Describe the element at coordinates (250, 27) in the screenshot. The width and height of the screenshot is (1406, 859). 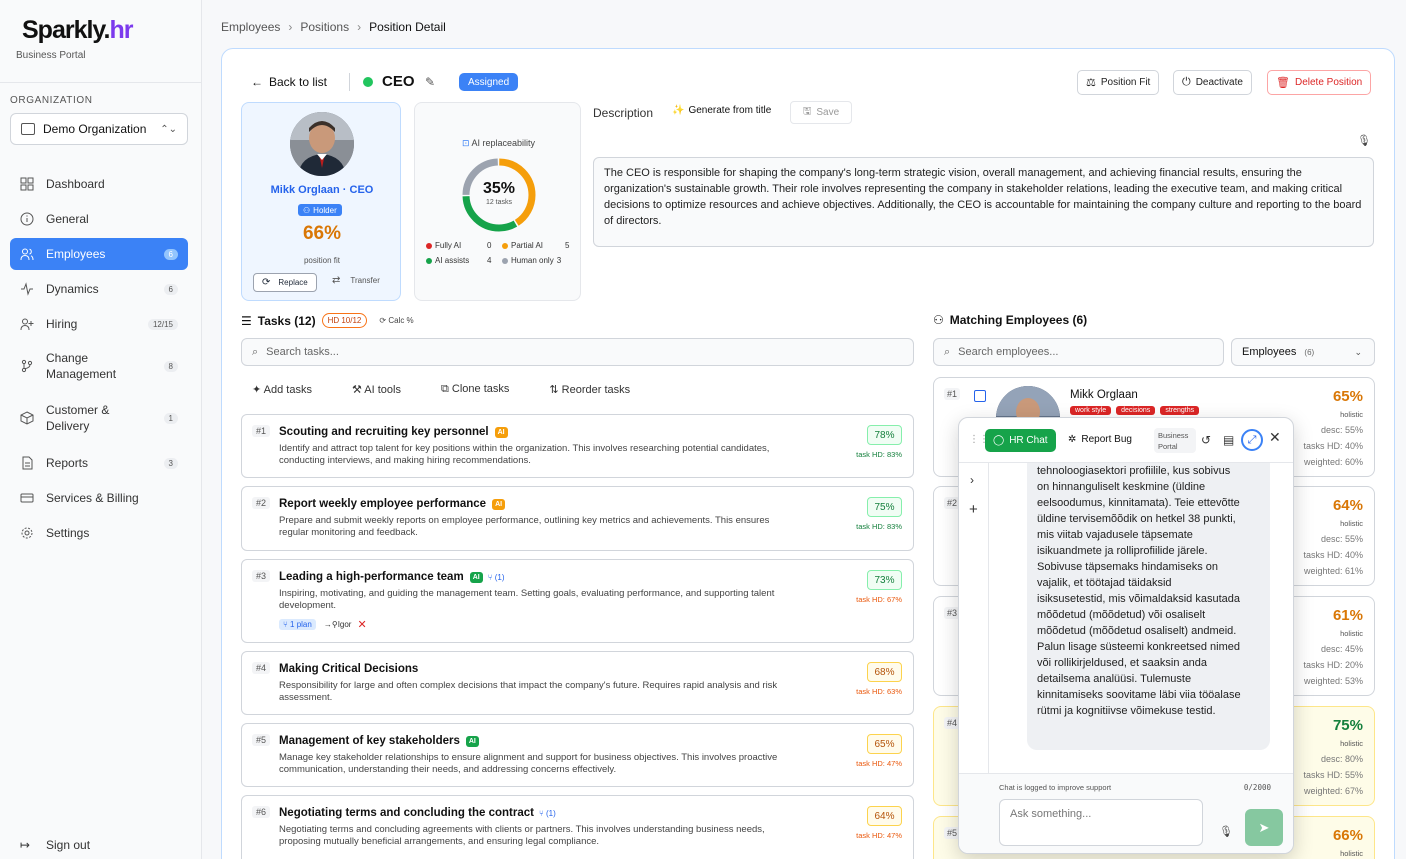
I see `breadcrumb-employees: Employees` at that location.